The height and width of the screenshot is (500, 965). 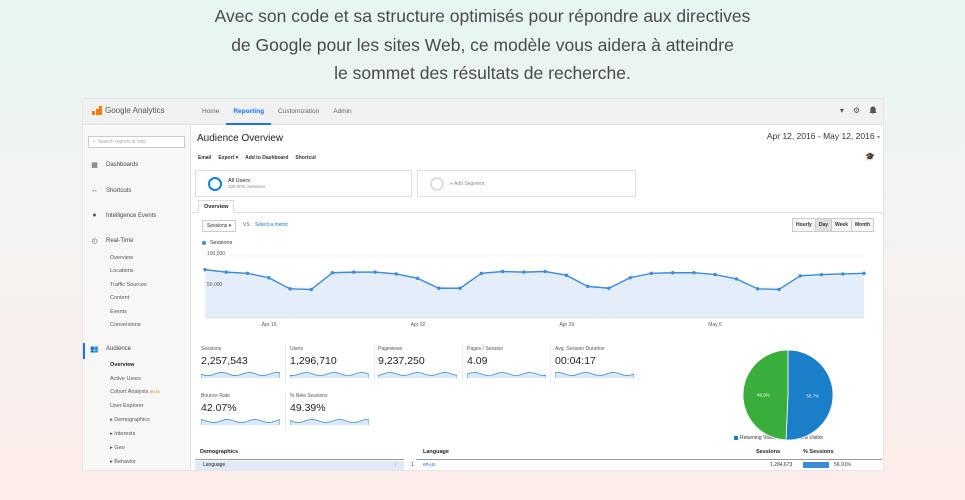 I want to click on sidebar-item-audience: 👥 Audience, so click(x=110, y=349).